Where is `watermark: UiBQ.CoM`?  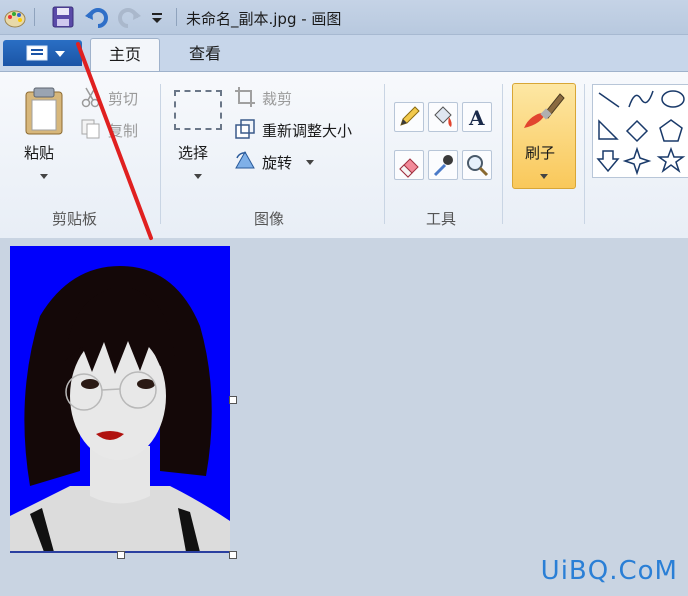 watermark: UiBQ.CoM is located at coordinates (609, 571).